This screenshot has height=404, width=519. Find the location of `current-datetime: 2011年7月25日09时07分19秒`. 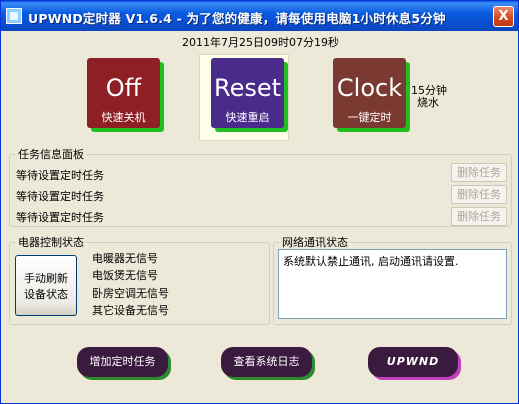

current-datetime: 2011年7月25日09时07分19秒 is located at coordinates (260, 42).